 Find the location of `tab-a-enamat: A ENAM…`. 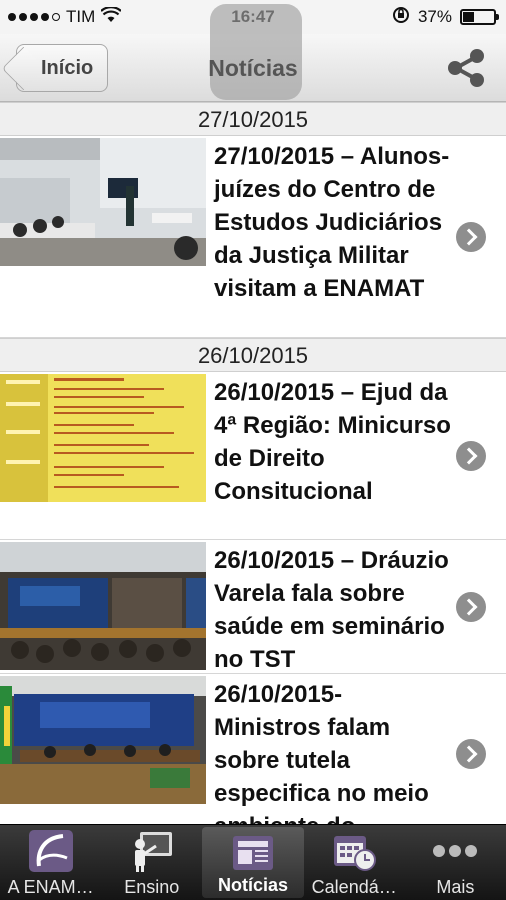

tab-a-enamat: A ENAM… is located at coordinates (50, 862).